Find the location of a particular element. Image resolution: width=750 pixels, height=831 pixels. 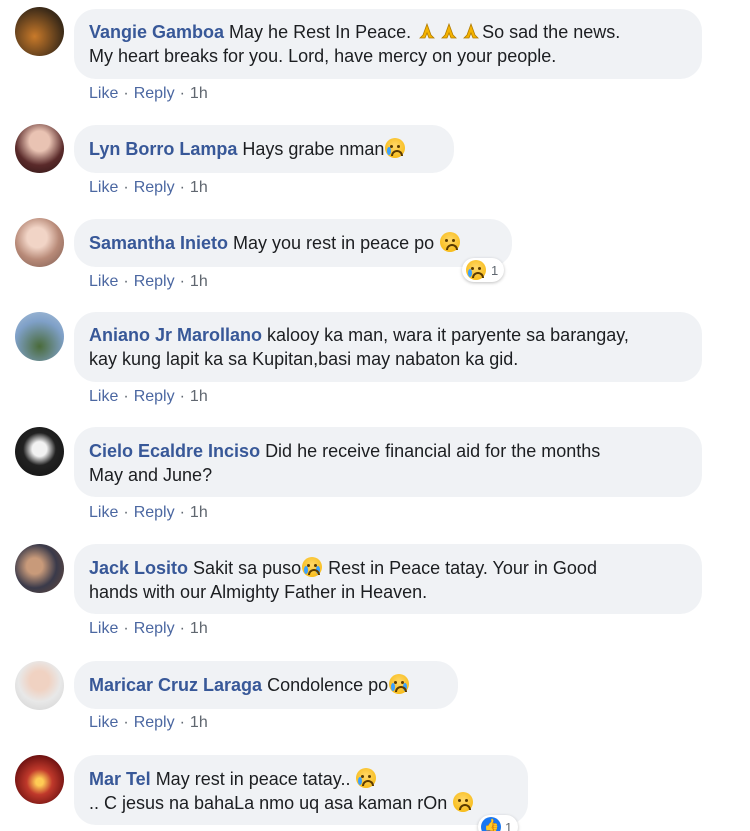

comment-text: May and June? is located at coordinates (151, 475).